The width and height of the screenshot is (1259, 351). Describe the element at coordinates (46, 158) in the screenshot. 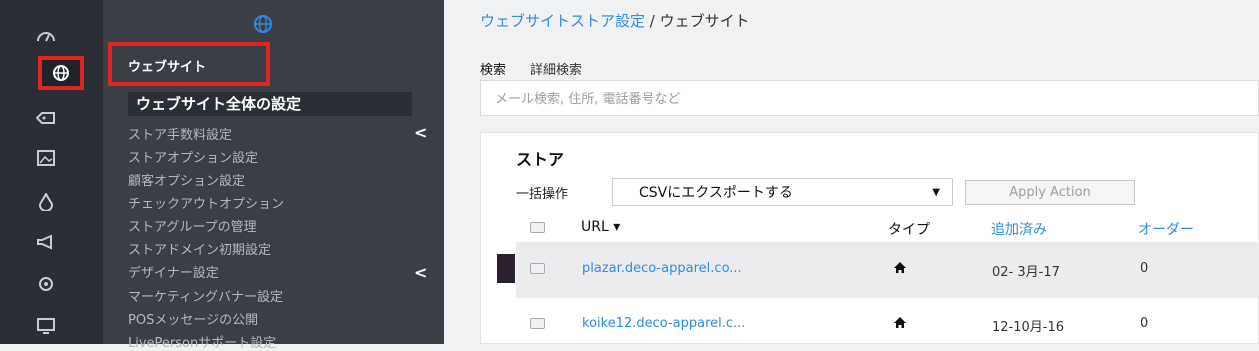

I see `image-icon` at that location.